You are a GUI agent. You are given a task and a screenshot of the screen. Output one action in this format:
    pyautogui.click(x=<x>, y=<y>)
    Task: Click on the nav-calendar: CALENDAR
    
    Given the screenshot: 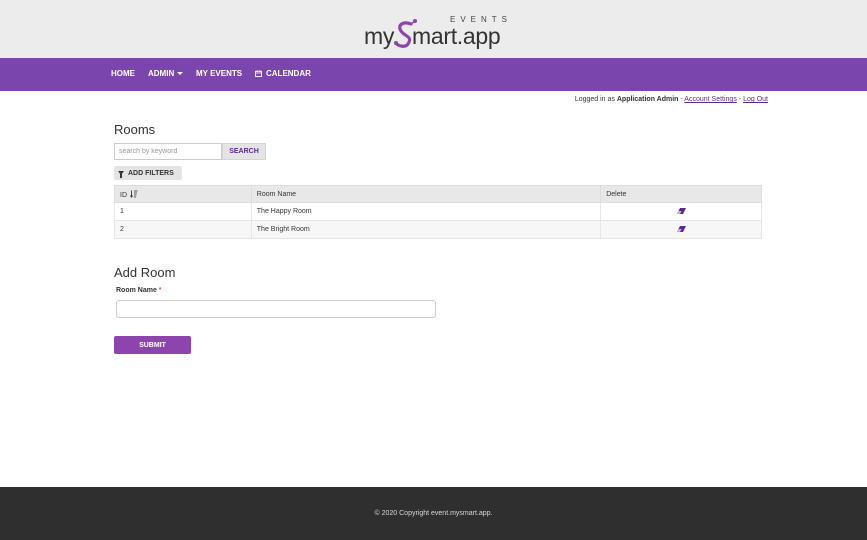 What is the action you would take?
    pyautogui.click(x=283, y=73)
    